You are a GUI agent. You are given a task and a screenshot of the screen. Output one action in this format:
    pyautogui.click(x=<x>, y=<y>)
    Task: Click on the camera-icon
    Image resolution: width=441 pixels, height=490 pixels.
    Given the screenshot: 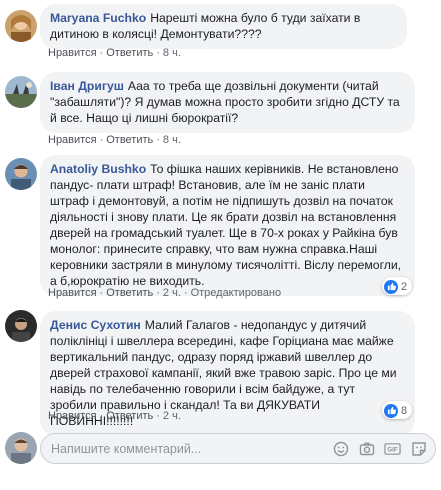 What is the action you would take?
    pyautogui.click(x=366, y=448)
    